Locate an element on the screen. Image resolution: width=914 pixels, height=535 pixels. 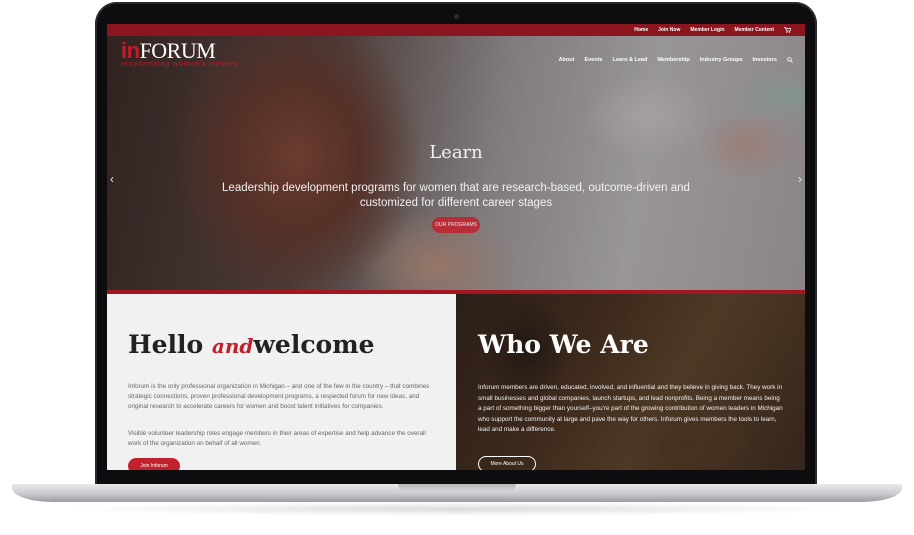
nav-item-about: About is located at coordinates (567, 60).